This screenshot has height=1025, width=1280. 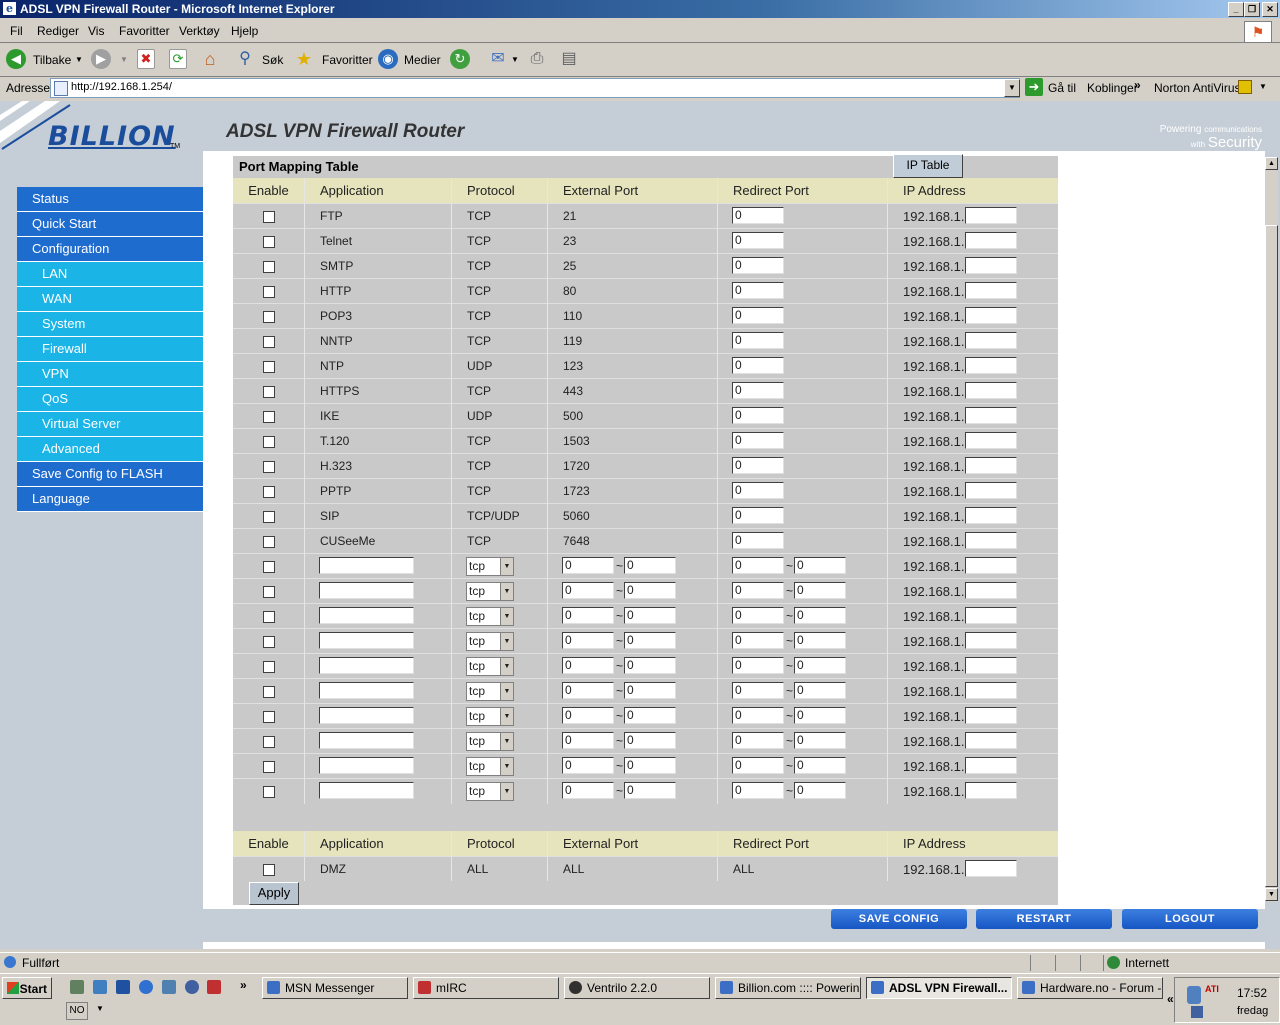 What do you see at coordinates (1271, 894) in the screenshot?
I see `scroll-down-icon: ▼` at bounding box center [1271, 894].